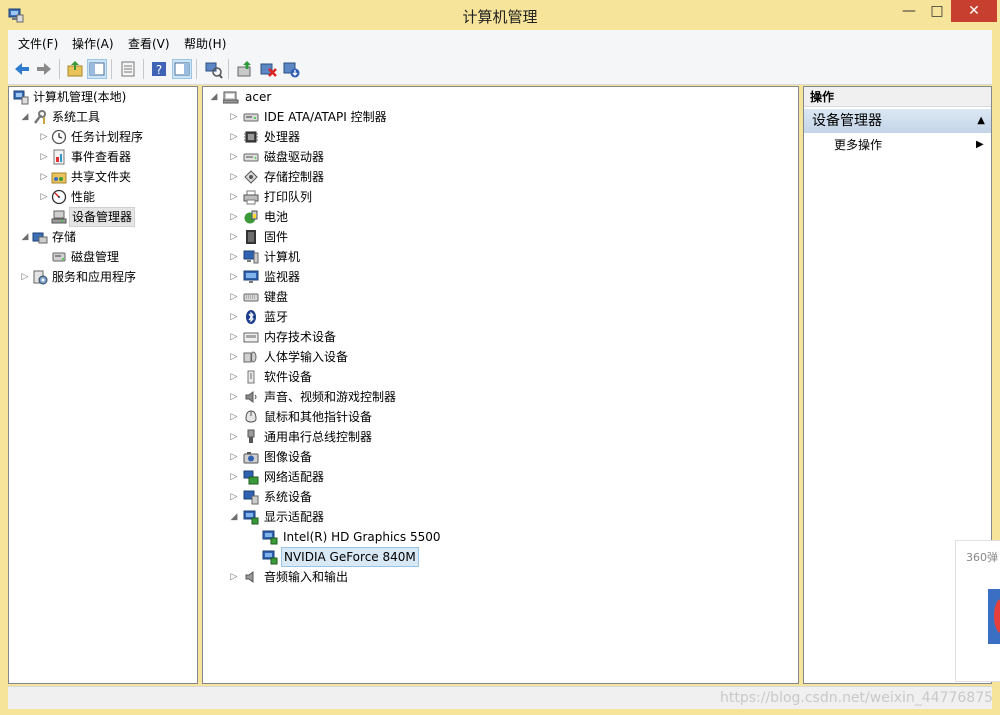 Image resolution: width=1000 pixels, height=715 pixels. What do you see at coordinates (294, 177) in the screenshot?
I see `tree-item-label: 存储控制器` at bounding box center [294, 177].